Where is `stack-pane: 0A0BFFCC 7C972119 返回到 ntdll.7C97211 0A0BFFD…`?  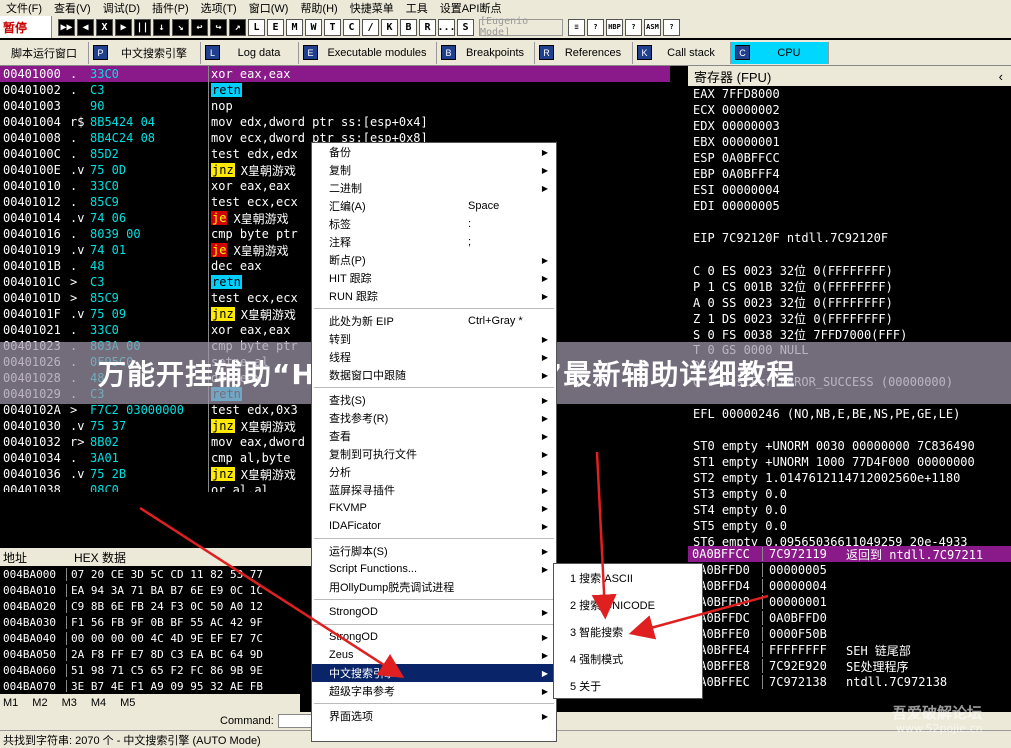 stack-pane: 0A0BFFCC 7C972119 返回到 ntdll.7C97211 0A0BFFD… is located at coordinates (849, 620).